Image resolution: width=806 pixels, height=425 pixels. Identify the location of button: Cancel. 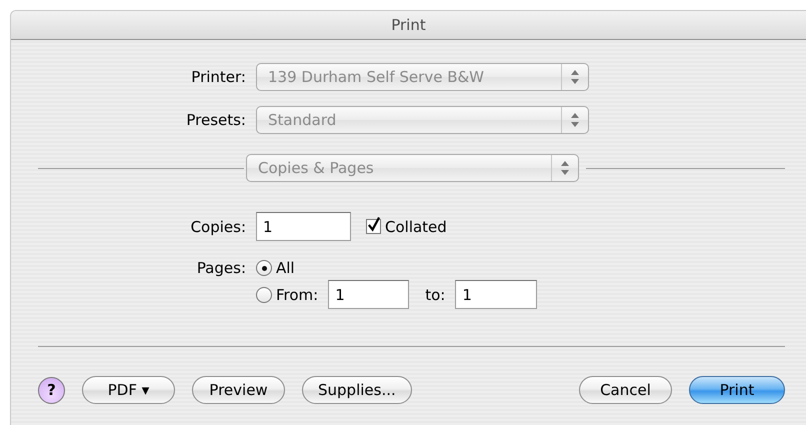
(625, 390).